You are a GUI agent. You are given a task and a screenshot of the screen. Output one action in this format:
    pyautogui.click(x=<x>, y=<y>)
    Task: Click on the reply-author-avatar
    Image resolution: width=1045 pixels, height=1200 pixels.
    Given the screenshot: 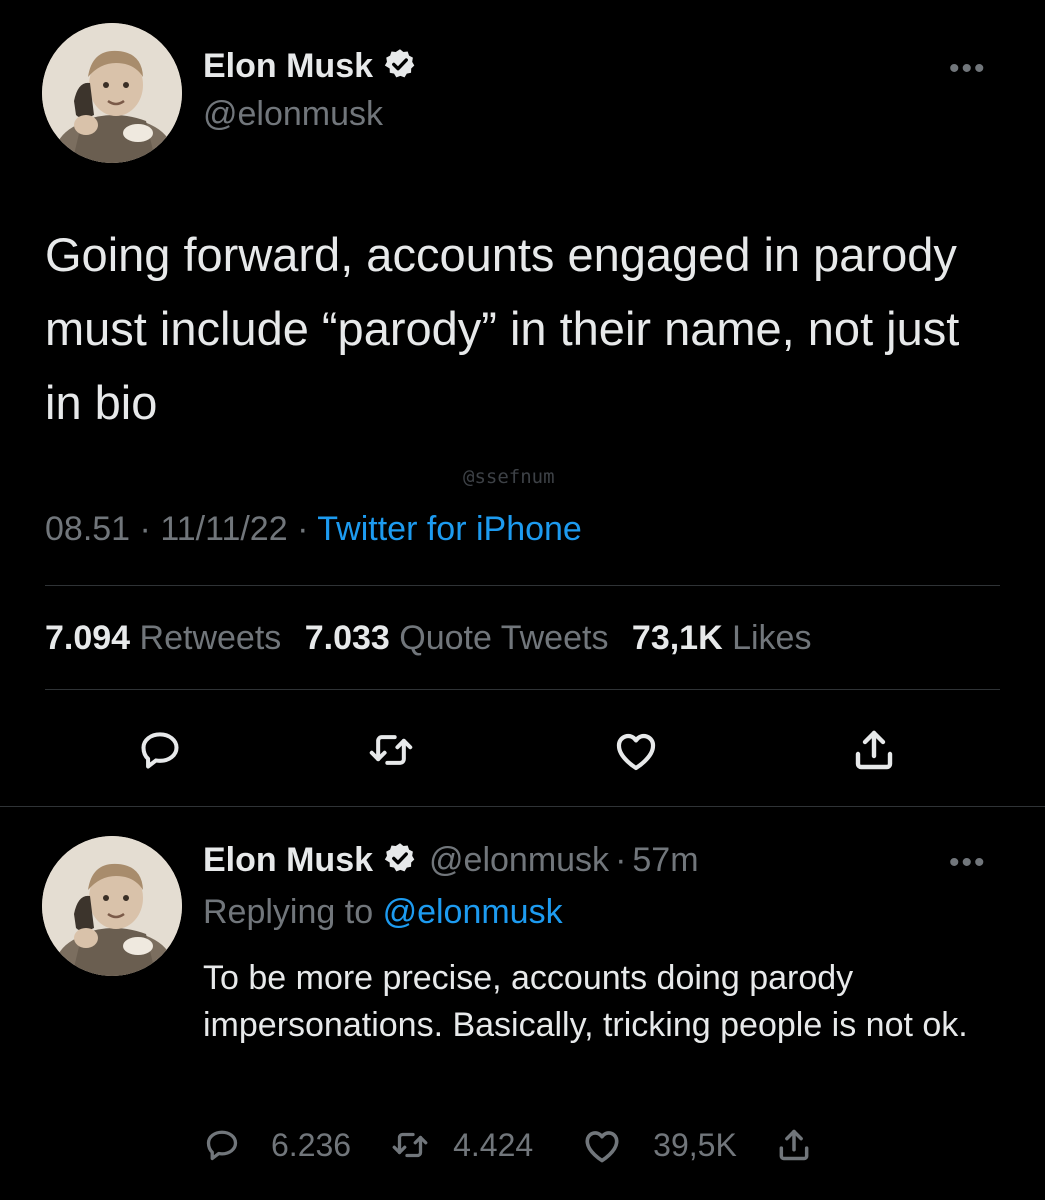 What is the action you would take?
    pyautogui.click(x=112, y=906)
    